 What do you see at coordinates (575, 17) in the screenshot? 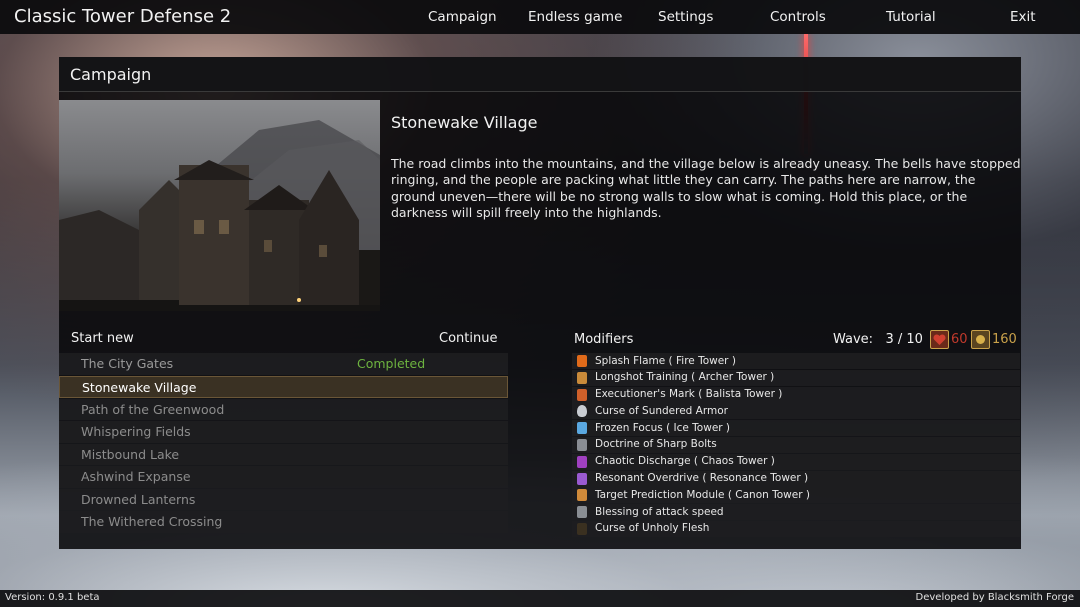
I see `menu-endless-game: Endless game` at bounding box center [575, 17].